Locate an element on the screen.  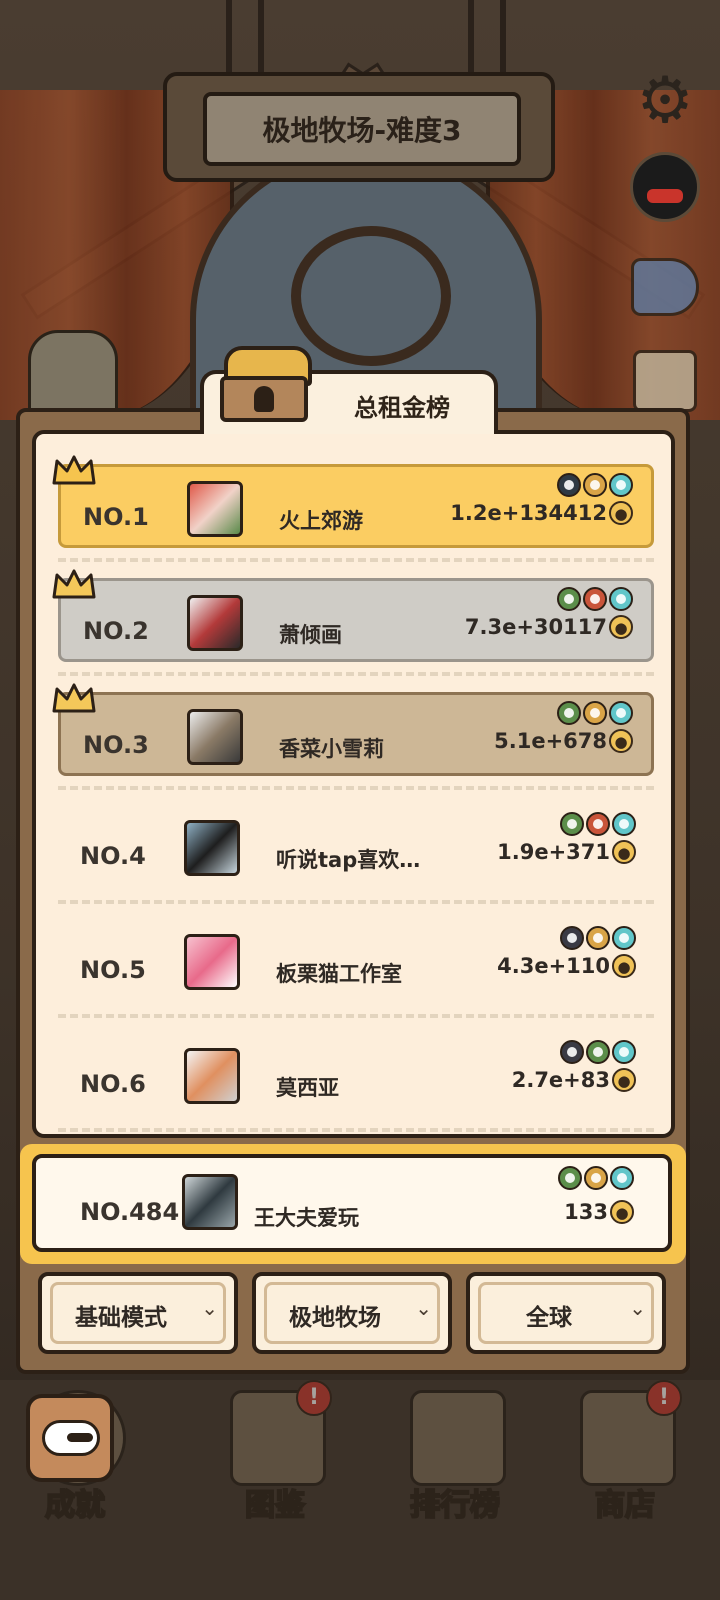
score-value: 7.3e+30117 is located at coordinates (535, 627).